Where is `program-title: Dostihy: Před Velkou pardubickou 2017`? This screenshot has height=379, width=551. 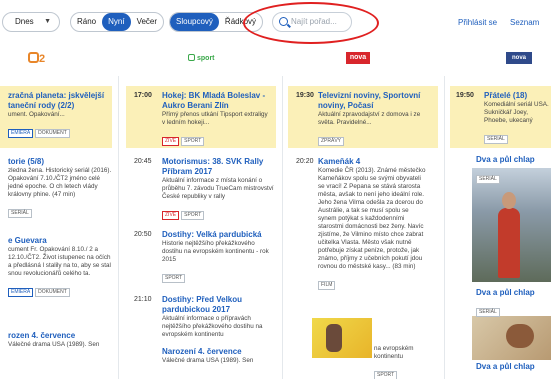 program-title: Dostihy: Před Velkou pardubickou 2017 is located at coordinates (202, 304).